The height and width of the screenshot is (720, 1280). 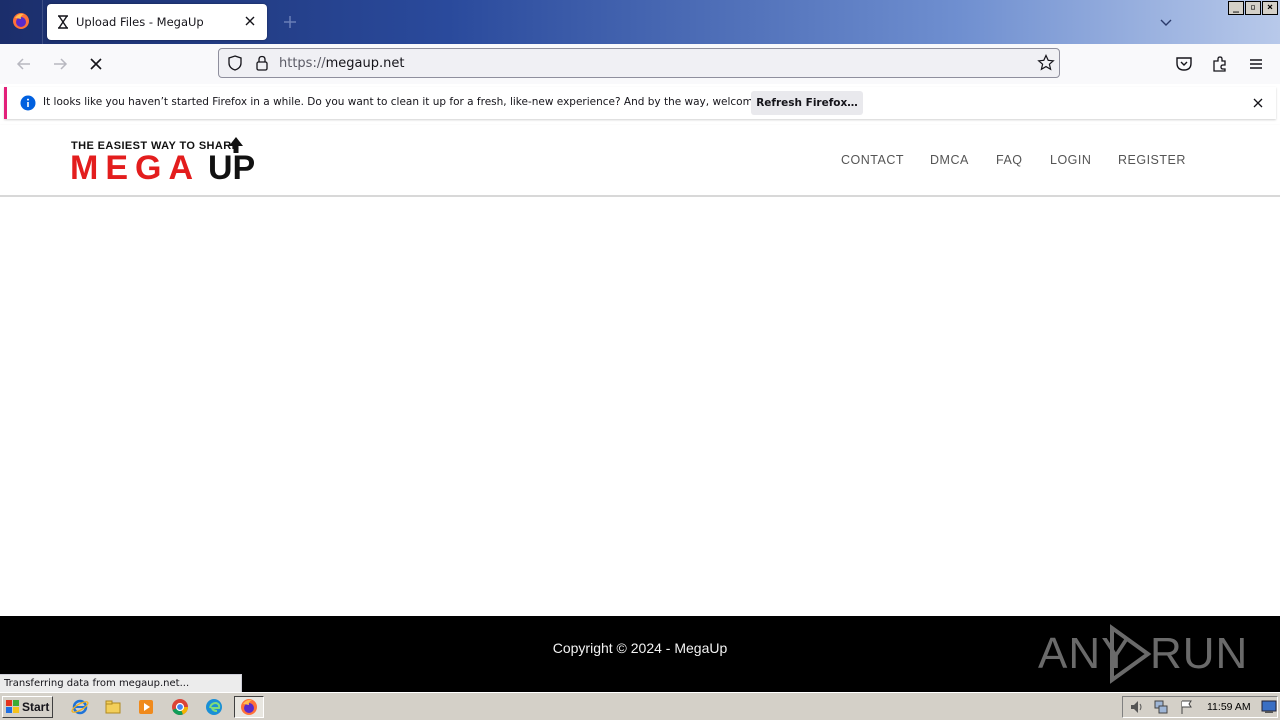 What do you see at coordinates (1166, 22) in the screenshot?
I see `list-all-tabs-icon` at bounding box center [1166, 22].